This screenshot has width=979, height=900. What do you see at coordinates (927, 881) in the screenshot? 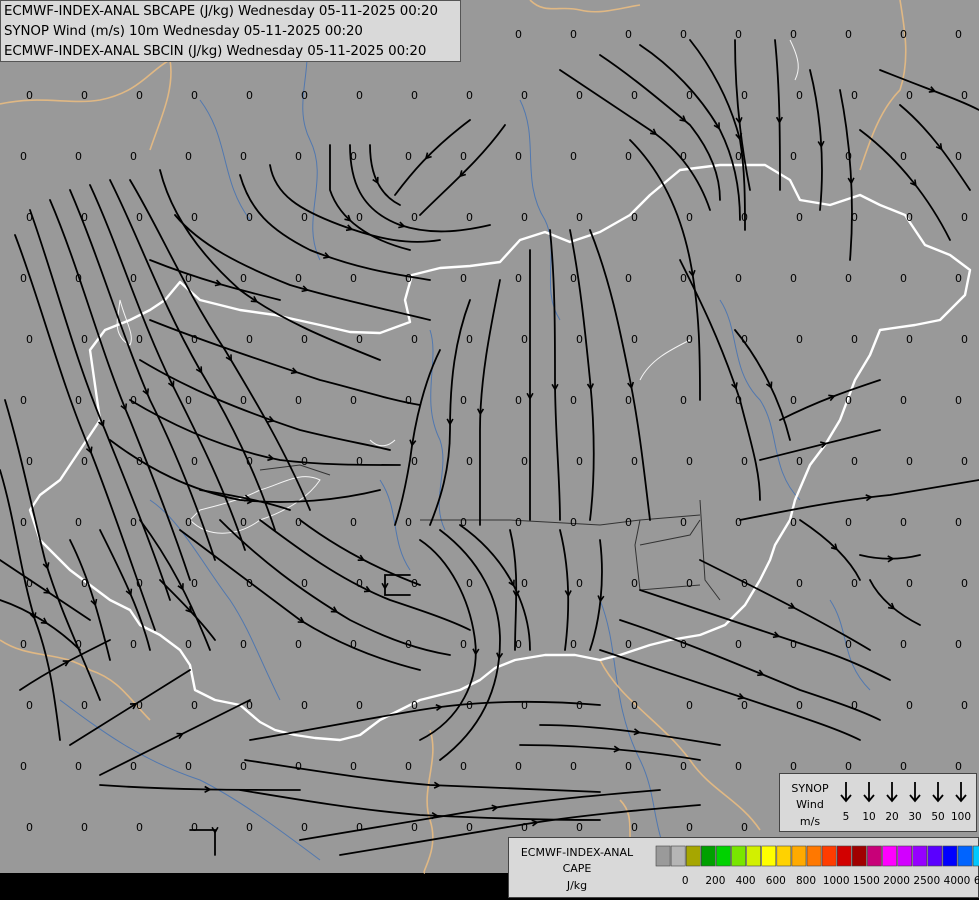
I see `cape-tick-label: 2500` at bounding box center [927, 881].